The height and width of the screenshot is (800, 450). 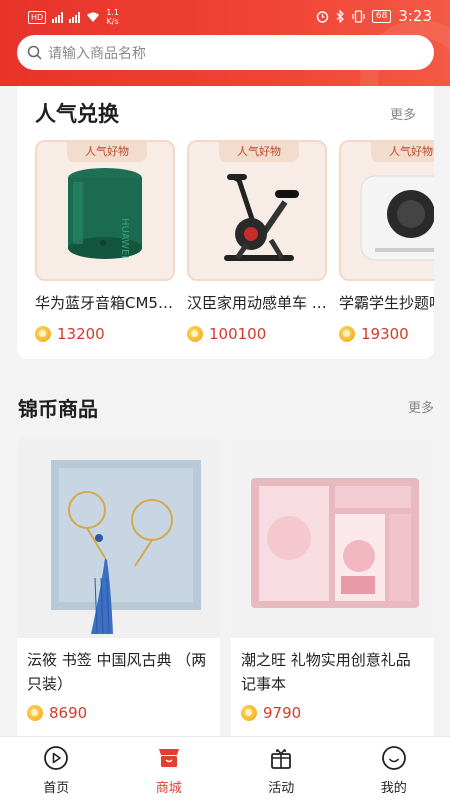 What do you see at coordinates (282, 713) in the screenshot?
I see `price-value: 9790` at bounding box center [282, 713].